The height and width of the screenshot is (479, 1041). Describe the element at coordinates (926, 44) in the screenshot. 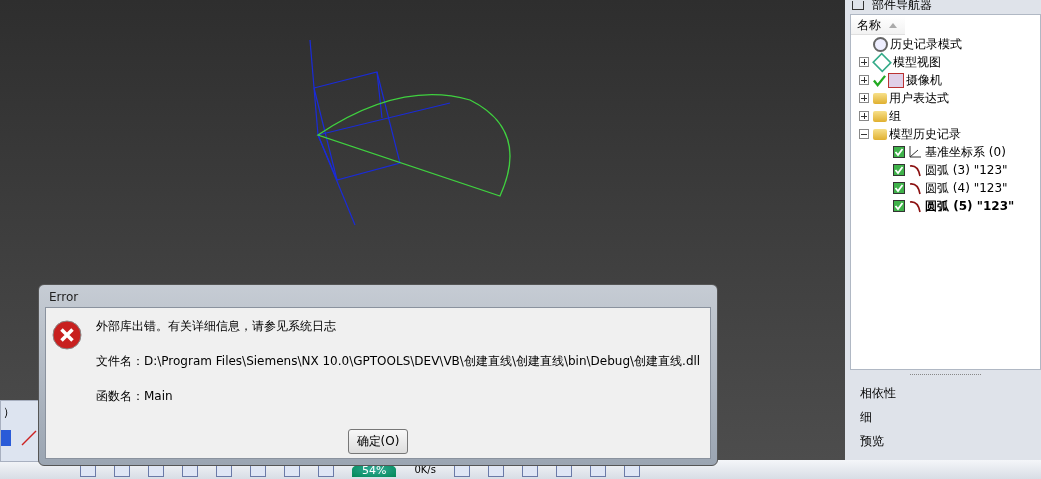

I see `tree-item: 历史记录模式` at that location.